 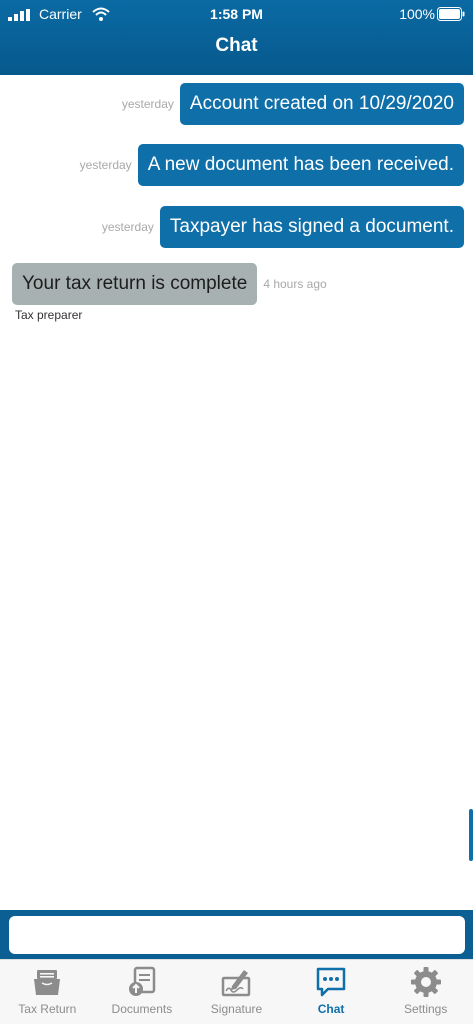 What do you see at coordinates (311, 227) in the screenshot?
I see `outgoing-message-bubble: Taxpayer has signed a document.` at bounding box center [311, 227].